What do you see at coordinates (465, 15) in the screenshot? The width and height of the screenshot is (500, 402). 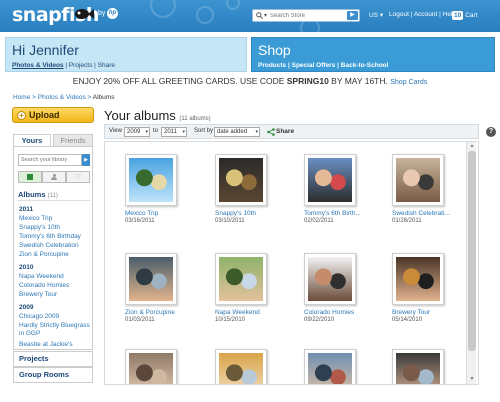 I see `cart-button: 10 Cart` at bounding box center [465, 15].